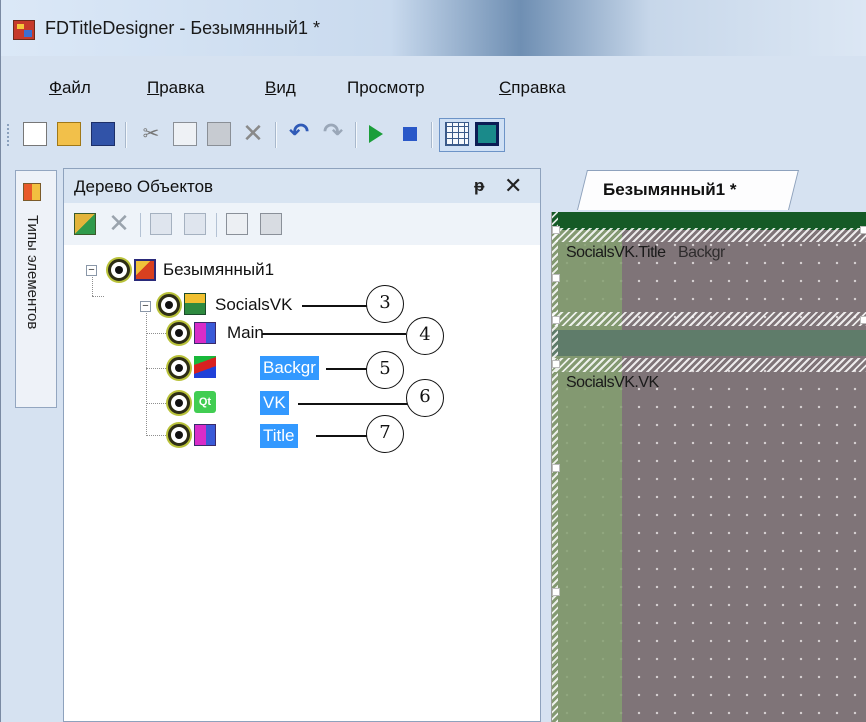 This screenshot has width=866, height=722. What do you see at coordinates (709, 365) in the screenshot?
I see `hatched-border` at bounding box center [709, 365].